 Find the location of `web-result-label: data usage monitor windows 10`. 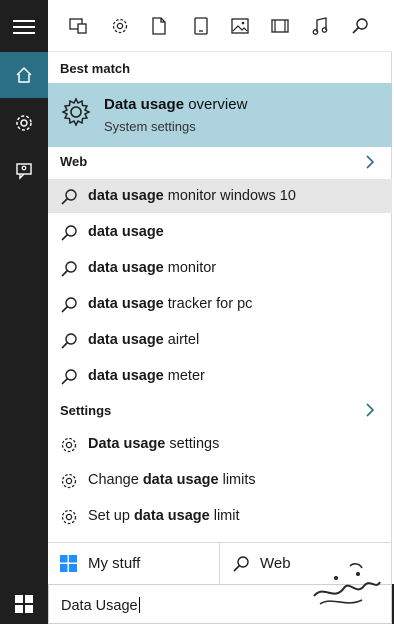

web-result-label: data usage monitor windows 10 is located at coordinates (192, 196).